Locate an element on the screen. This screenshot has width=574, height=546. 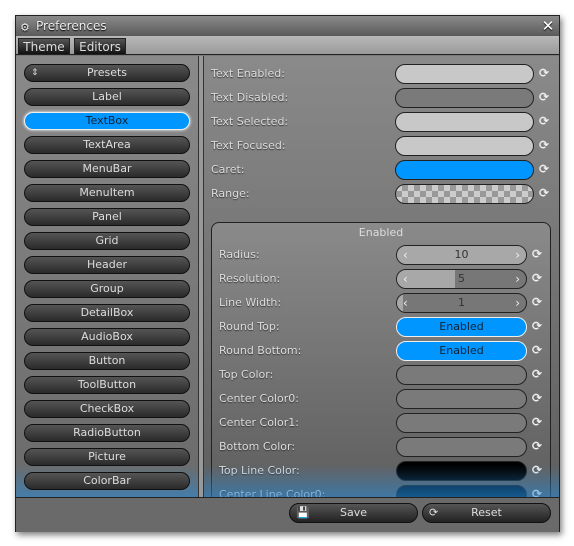
group-title: Enabled is located at coordinates (381, 232).